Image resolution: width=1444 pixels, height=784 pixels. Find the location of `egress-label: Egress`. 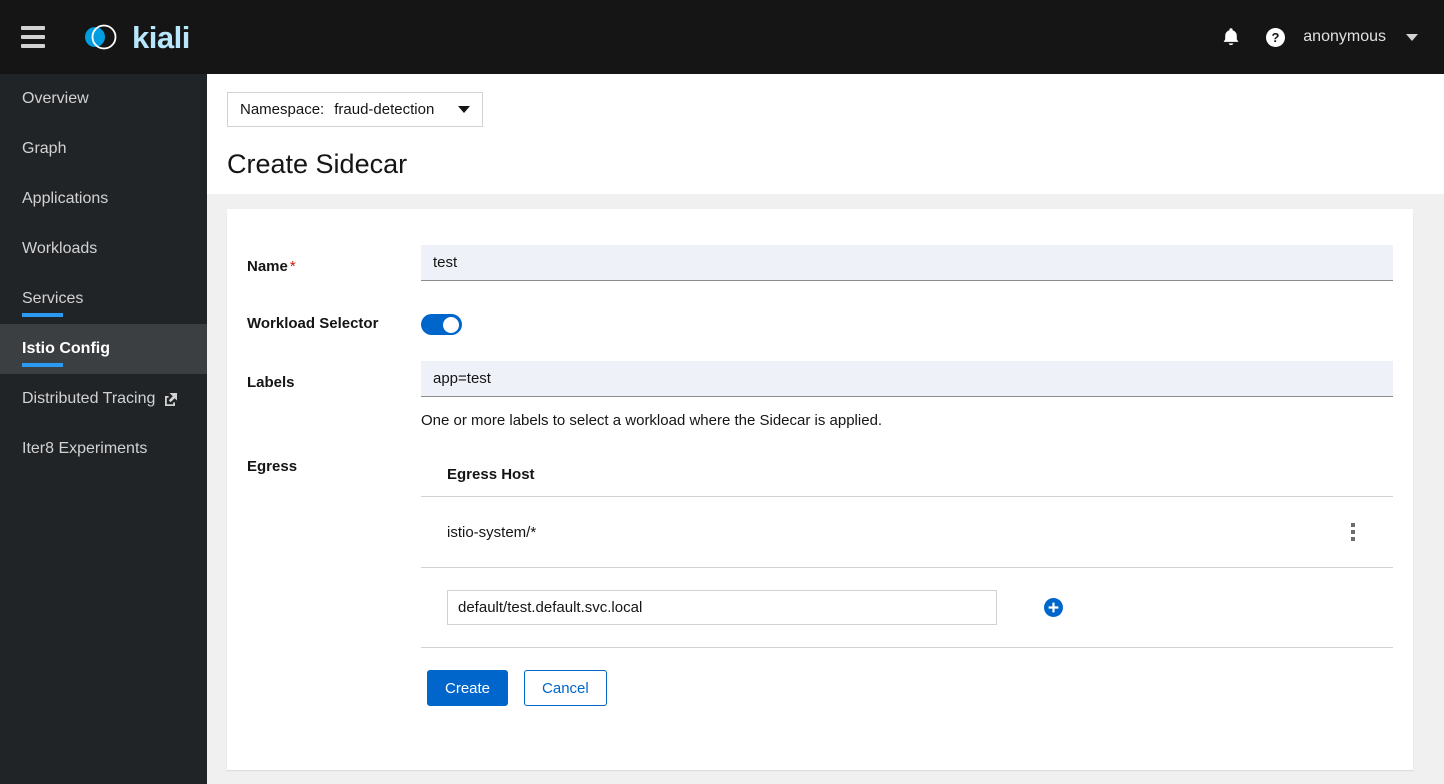

egress-label: Egress is located at coordinates (272, 466).